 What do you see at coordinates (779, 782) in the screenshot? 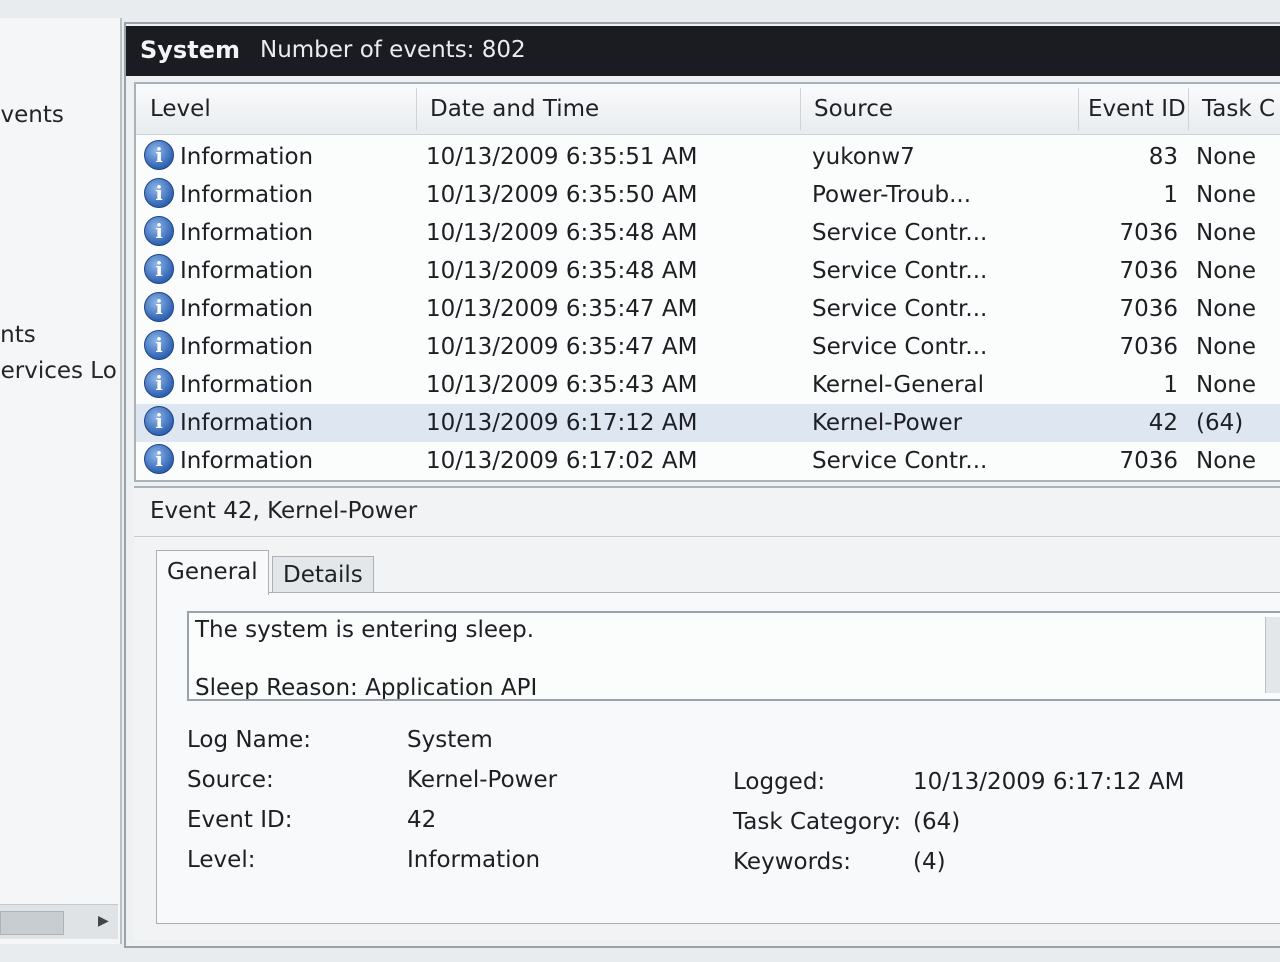
I see `logged-label: Logged:` at bounding box center [779, 782].